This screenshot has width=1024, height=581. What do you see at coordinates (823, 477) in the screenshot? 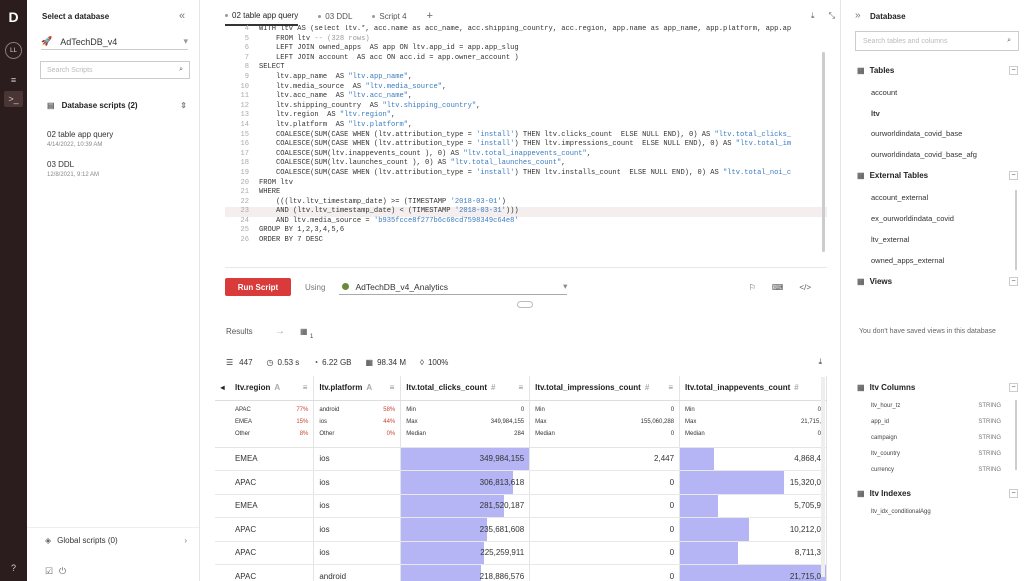
I see `grid-scrollbar` at bounding box center [823, 477].